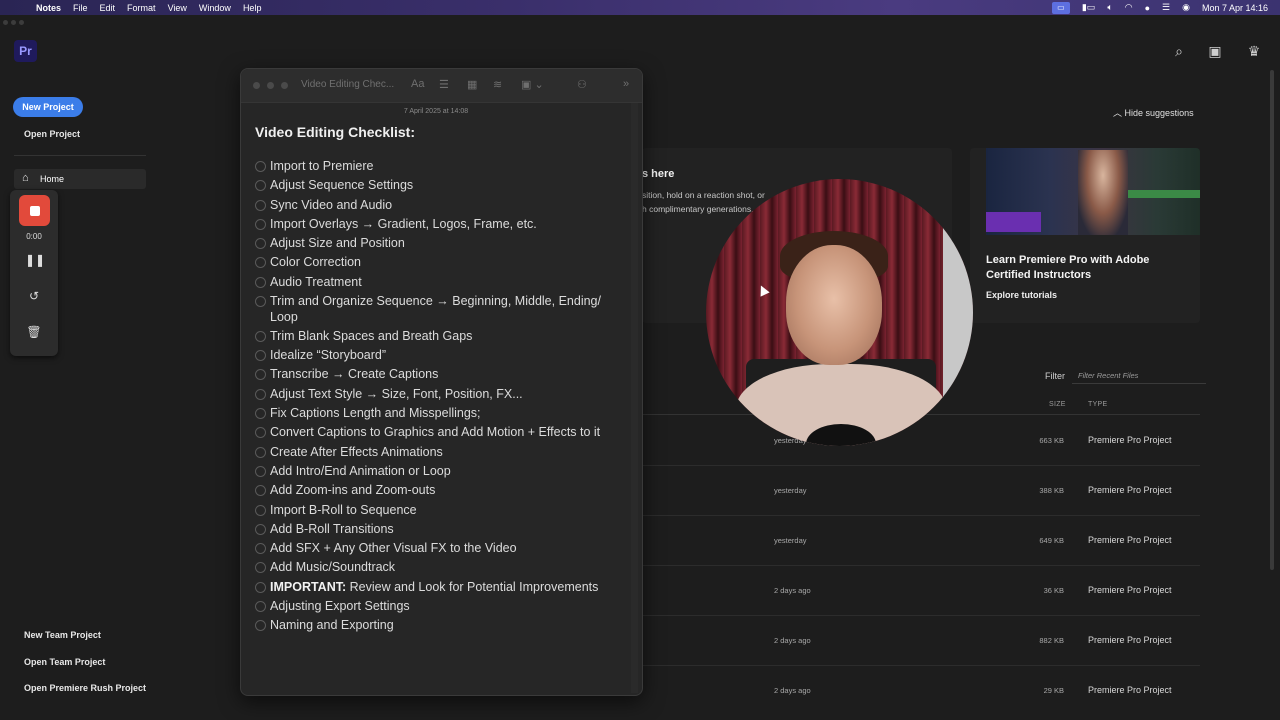 The width and height of the screenshot is (1280, 720). What do you see at coordinates (440, 607) in the screenshot?
I see `checklist-item: Adjusting Export Settings` at bounding box center [440, 607].